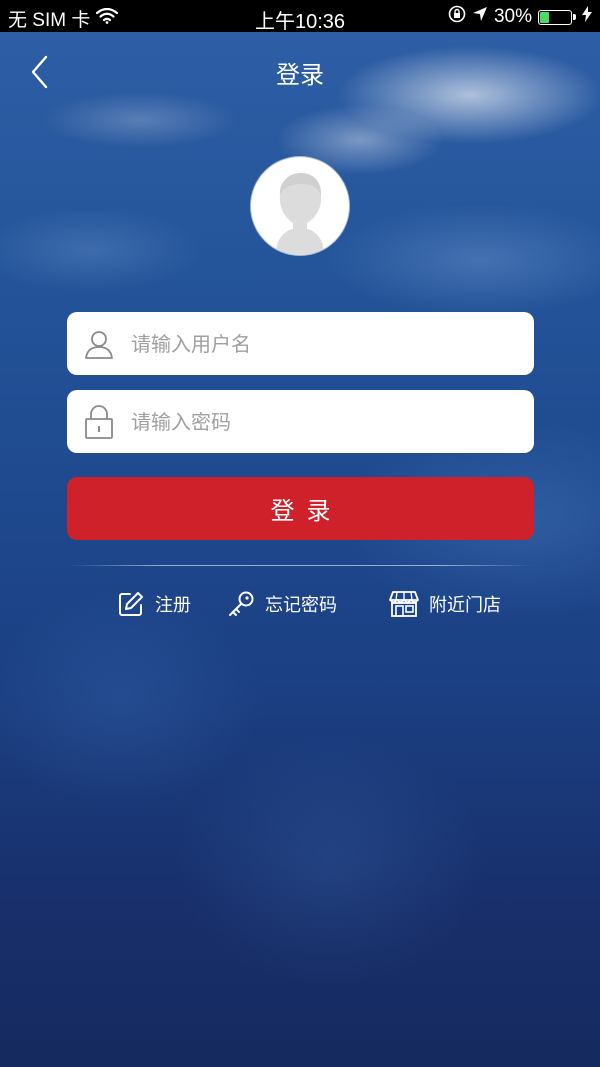 The image size is (600, 1067). I want to click on default-user-avatar-icon, so click(300, 214).